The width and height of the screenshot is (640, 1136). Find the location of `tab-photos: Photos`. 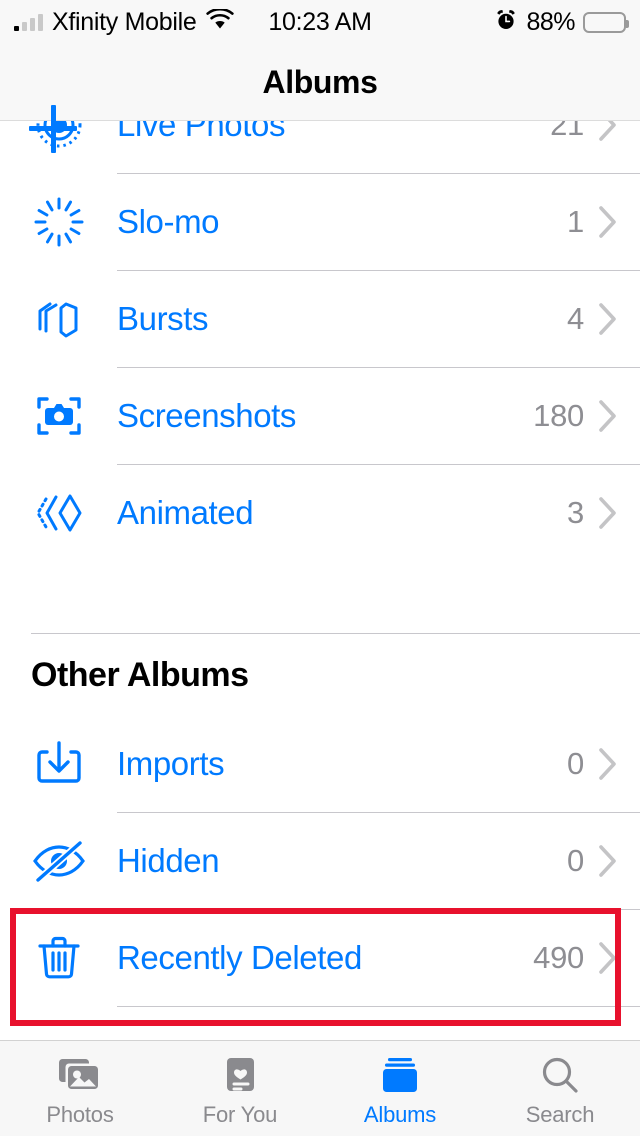

tab-photos: Photos is located at coordinates (80, 1088).